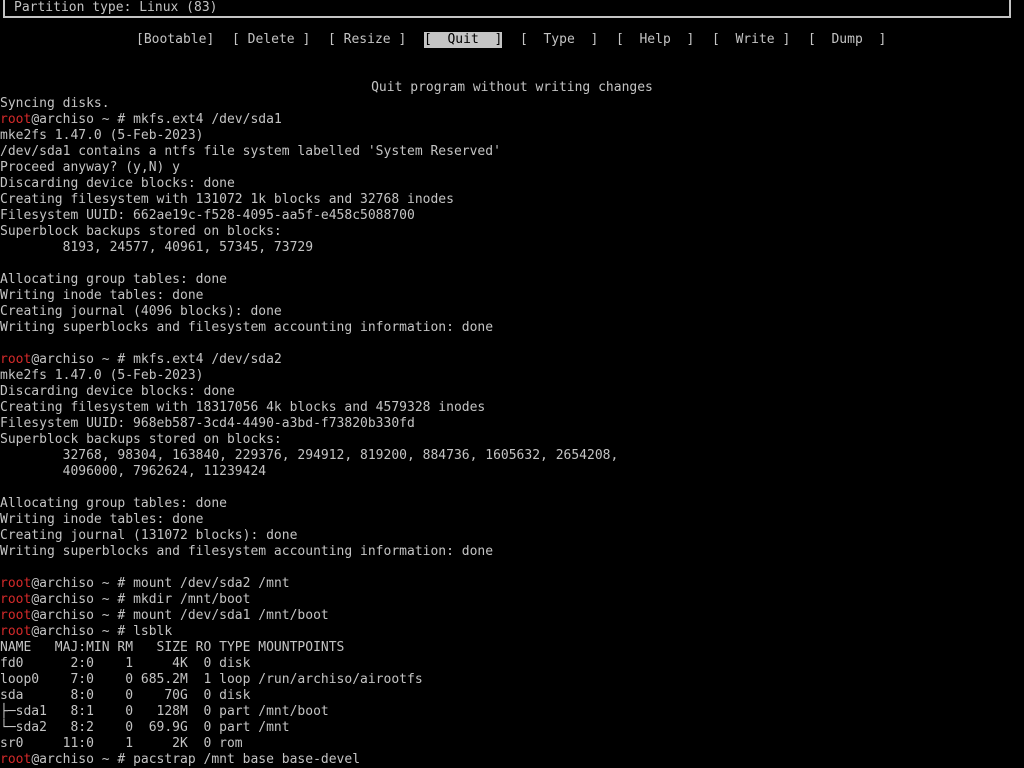  What do you see at coordinates (512, 87) in the screenshot?
I see `status-line: Quit program without writing changes` at bounding box center [512, 87].